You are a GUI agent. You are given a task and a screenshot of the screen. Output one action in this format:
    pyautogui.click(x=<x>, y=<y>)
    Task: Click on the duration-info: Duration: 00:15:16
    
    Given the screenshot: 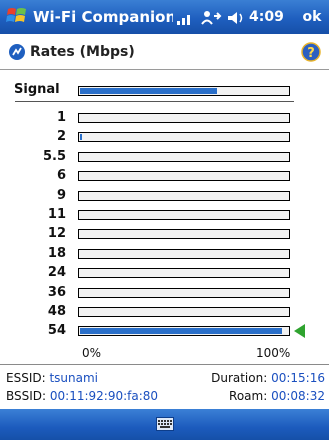 What is the action you would take?
    pyautogui.click(x=268, y=378)
    